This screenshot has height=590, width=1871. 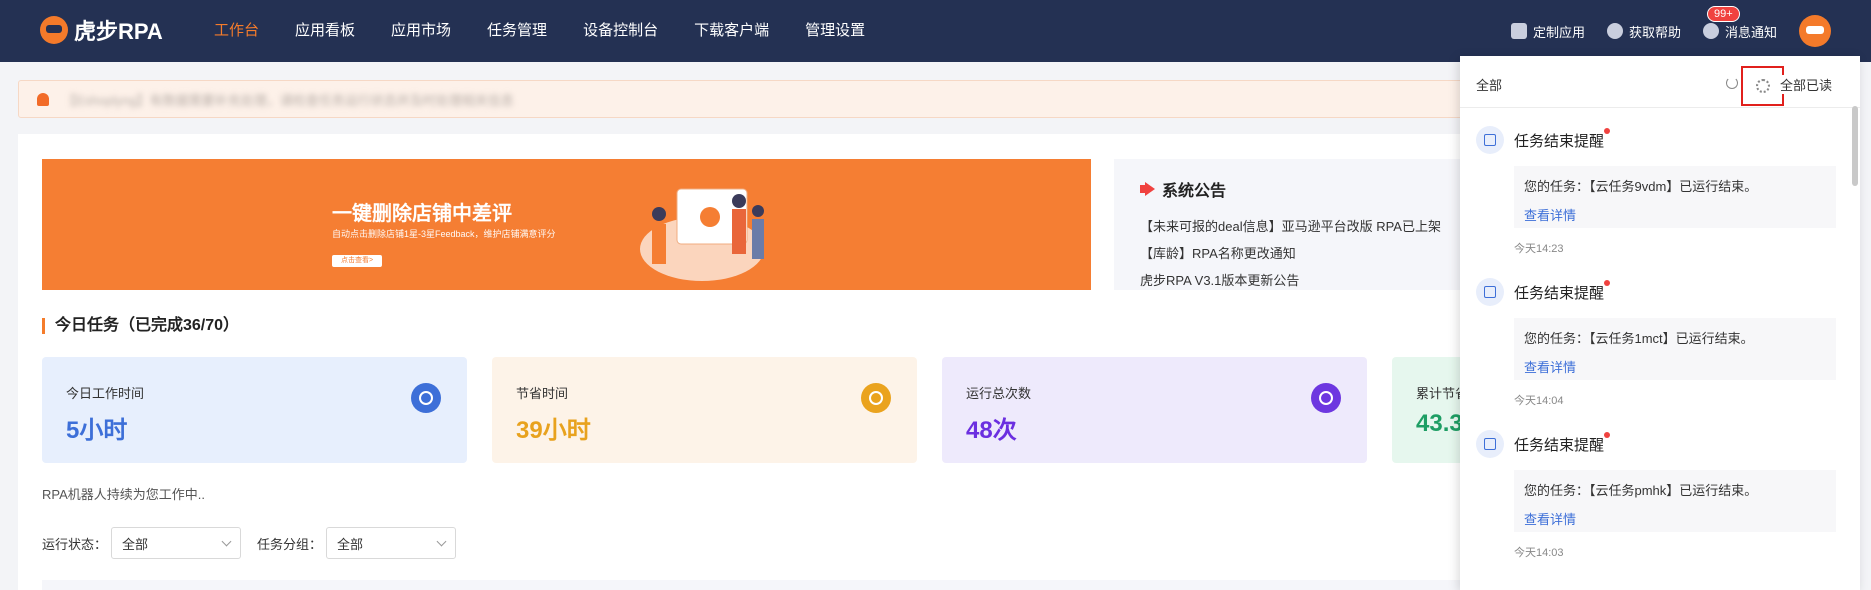 What do you see at coordinates (97, 430) in the screenshot?
I see `stat-value: 5小时` at bounding box center [97, 430].